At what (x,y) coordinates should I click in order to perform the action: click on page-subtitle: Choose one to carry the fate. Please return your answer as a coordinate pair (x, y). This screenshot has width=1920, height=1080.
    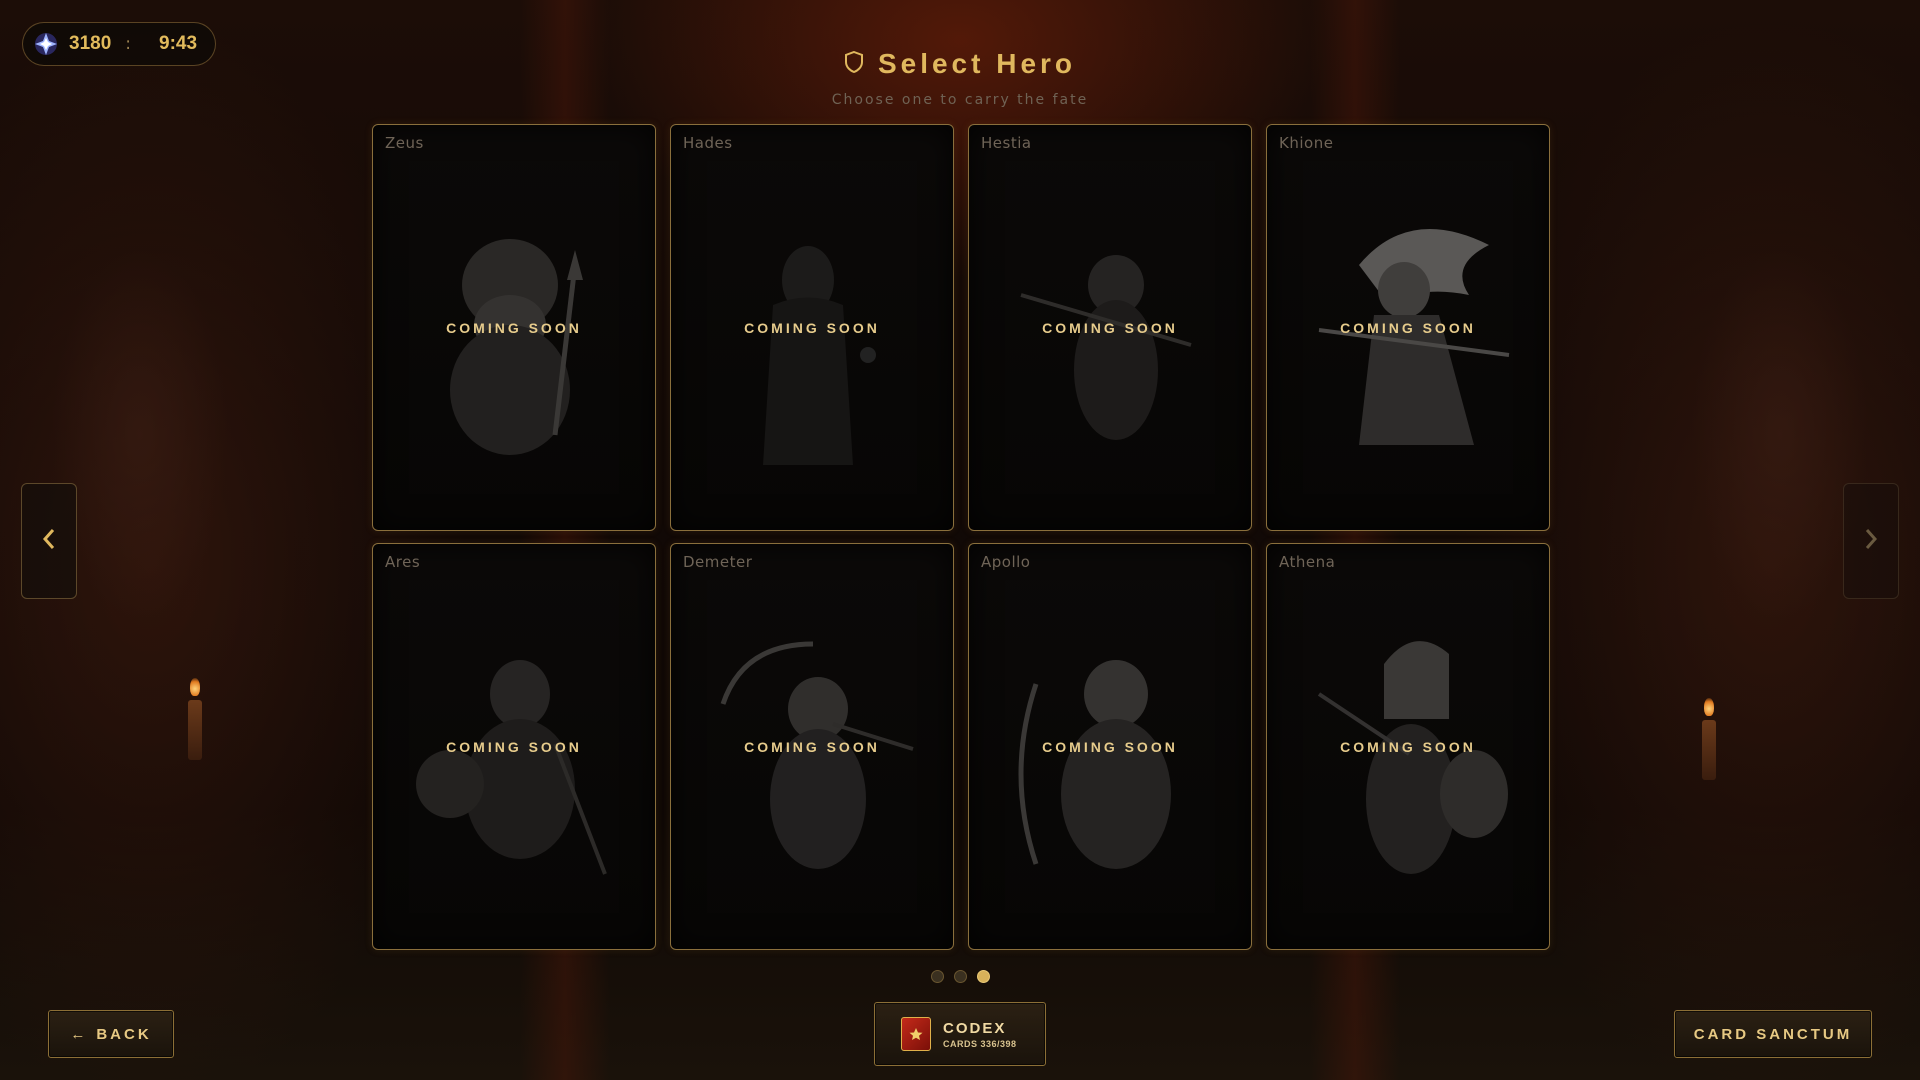
    Looking at the image, I should click on (960, 100).